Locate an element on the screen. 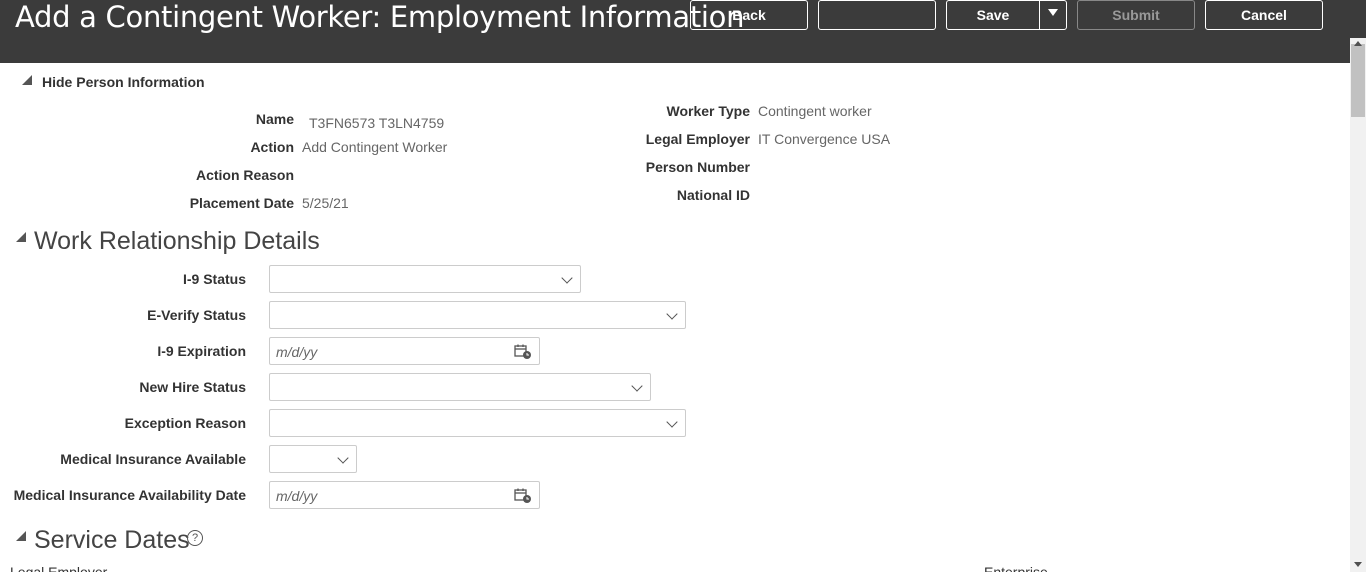 The image size is (1366, 572). submit-button: Submit is located at coordinates (1136, 15).